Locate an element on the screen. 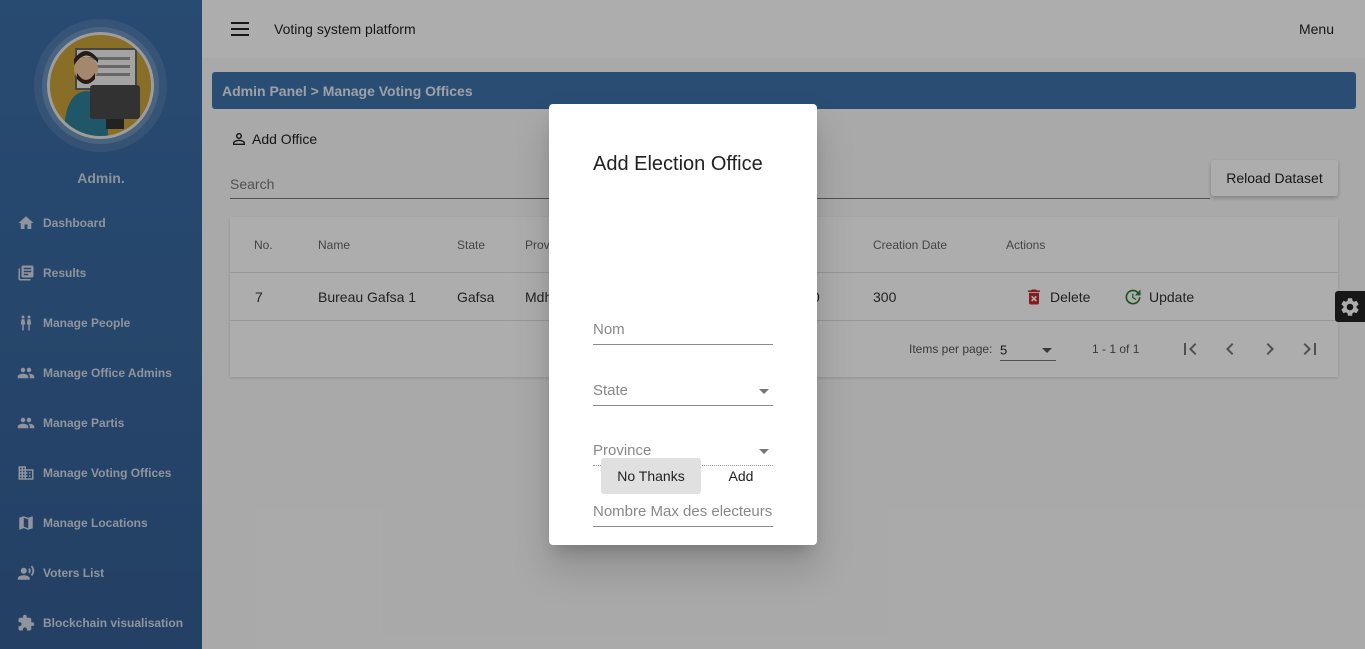 This screenshot has width=1365, height=649. nom-field: Nom is located at coordinates (683, 330).